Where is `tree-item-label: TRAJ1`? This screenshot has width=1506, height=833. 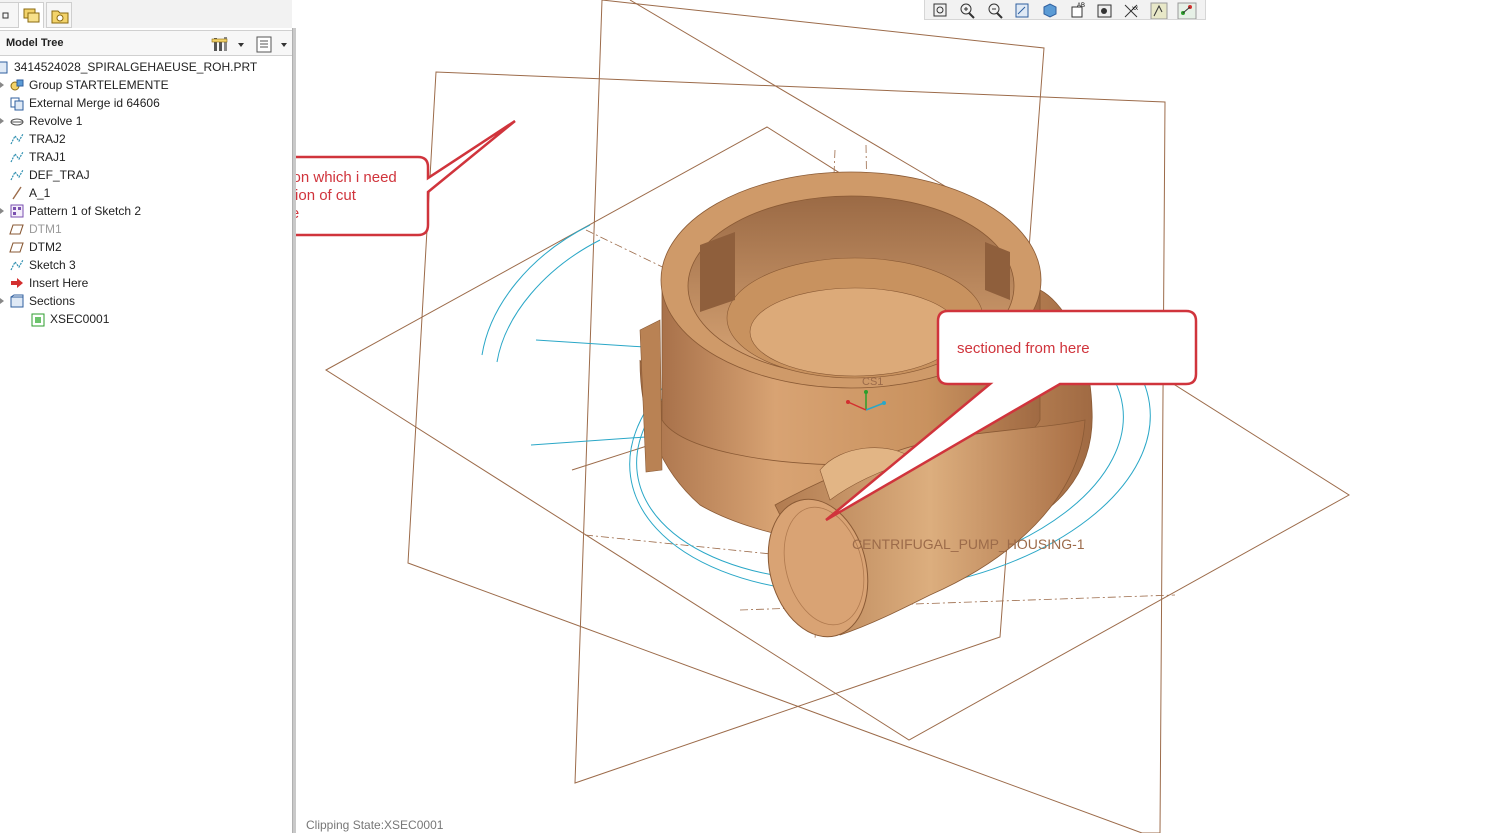 tree-item-label: TRAJ1 is located at coordinates (47, 157).